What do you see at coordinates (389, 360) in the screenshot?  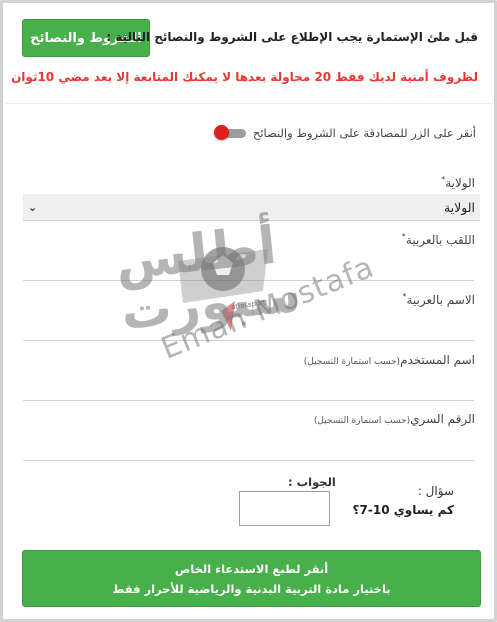 I see `username-label: اسم المستخدم(حسب استمارة التسجيل)` at bounding box center [389, 360].